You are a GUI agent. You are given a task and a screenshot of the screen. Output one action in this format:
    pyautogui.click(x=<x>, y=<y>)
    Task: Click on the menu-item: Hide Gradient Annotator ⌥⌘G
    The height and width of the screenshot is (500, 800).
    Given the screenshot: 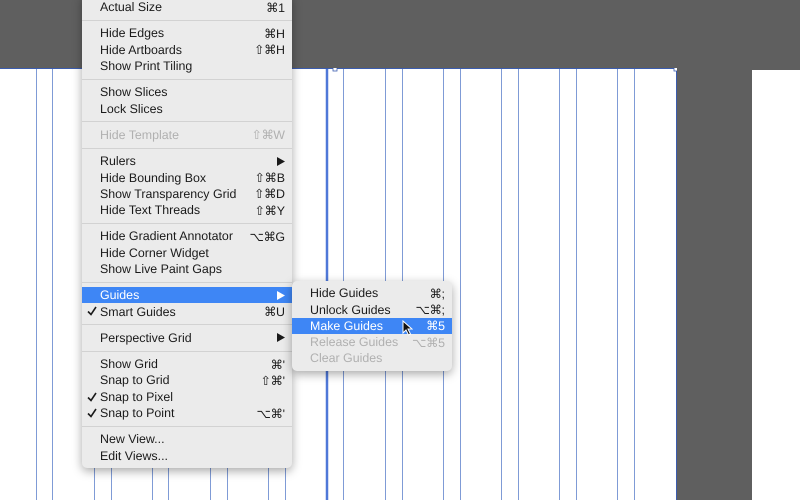 What is the action you would take?
    pyautogui.click(x=187, y=236)
    